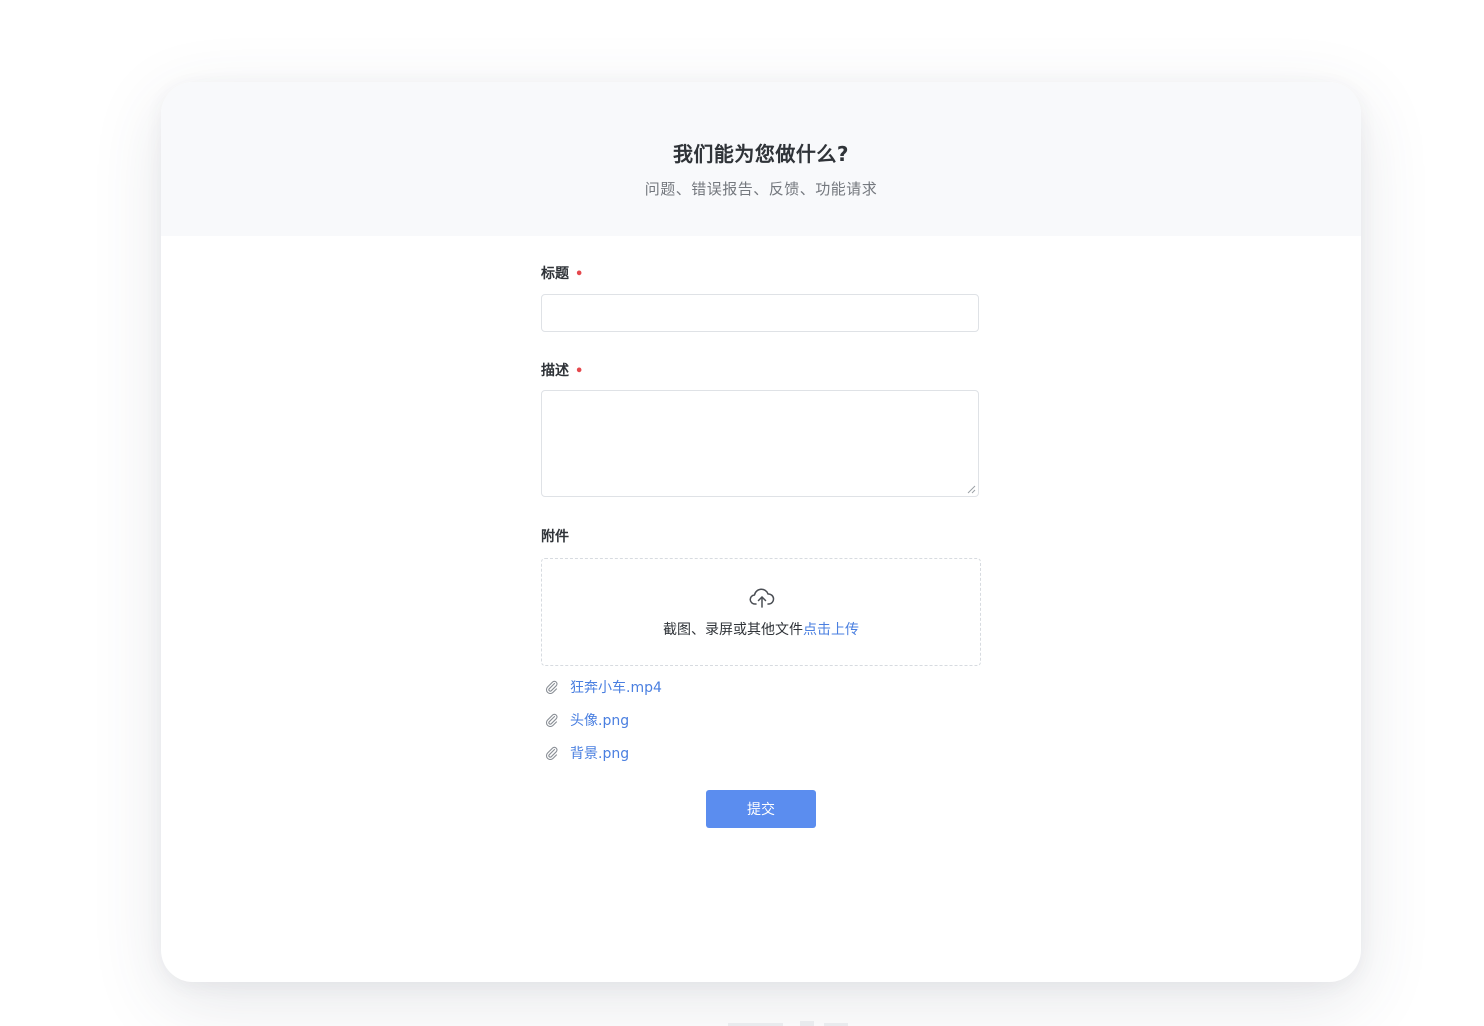 The height and width of the screenshot is (1026, 1484). I want to click on file-item: 头像.png, so click(587, 720).